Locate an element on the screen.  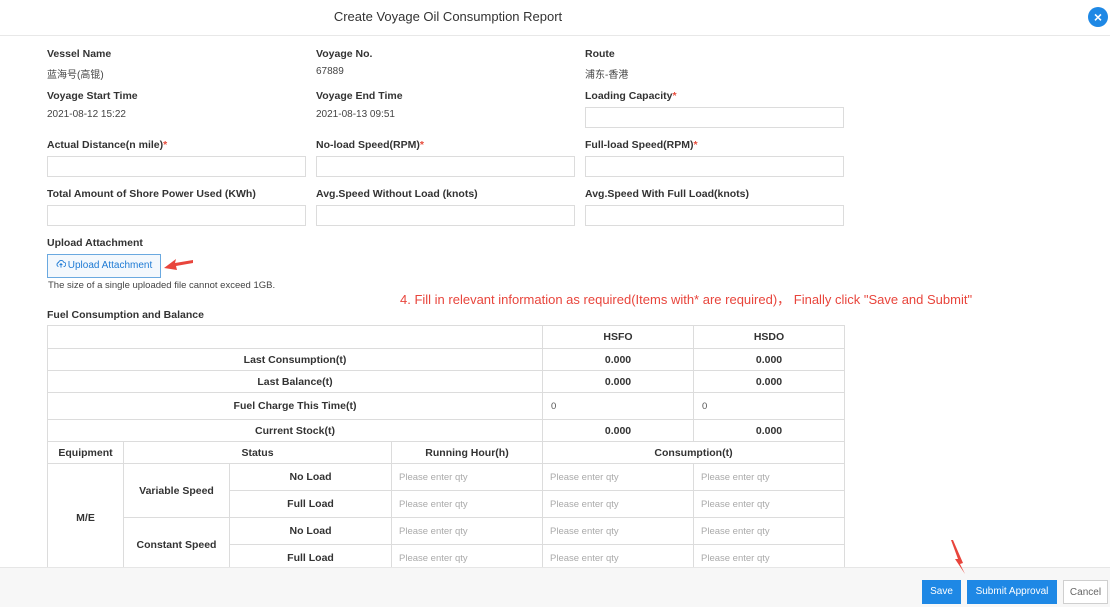
shore-power-label: Total Amount of Shore Power Used (KWh) is located at coordinates (151, 194).